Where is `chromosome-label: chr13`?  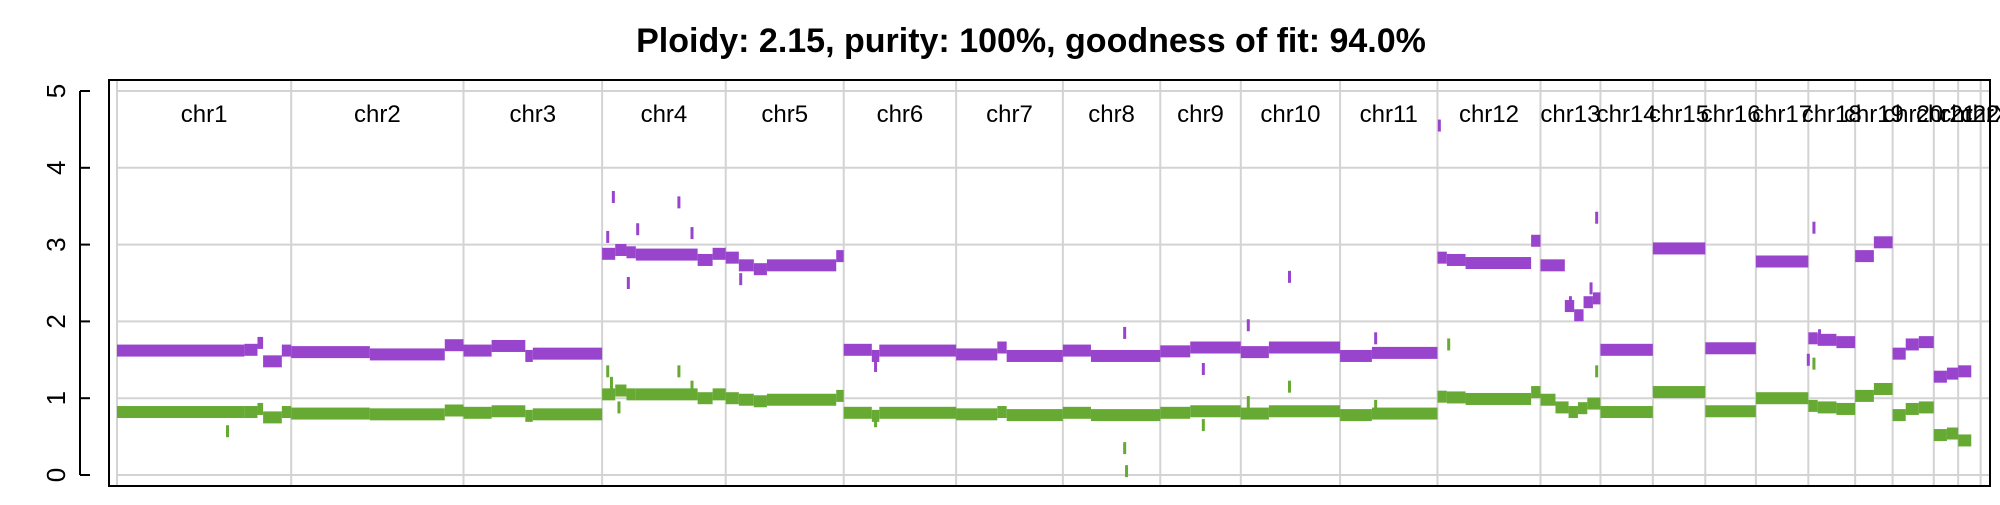 chromosome-label: chr13 is located at coordinates (1570, 114).